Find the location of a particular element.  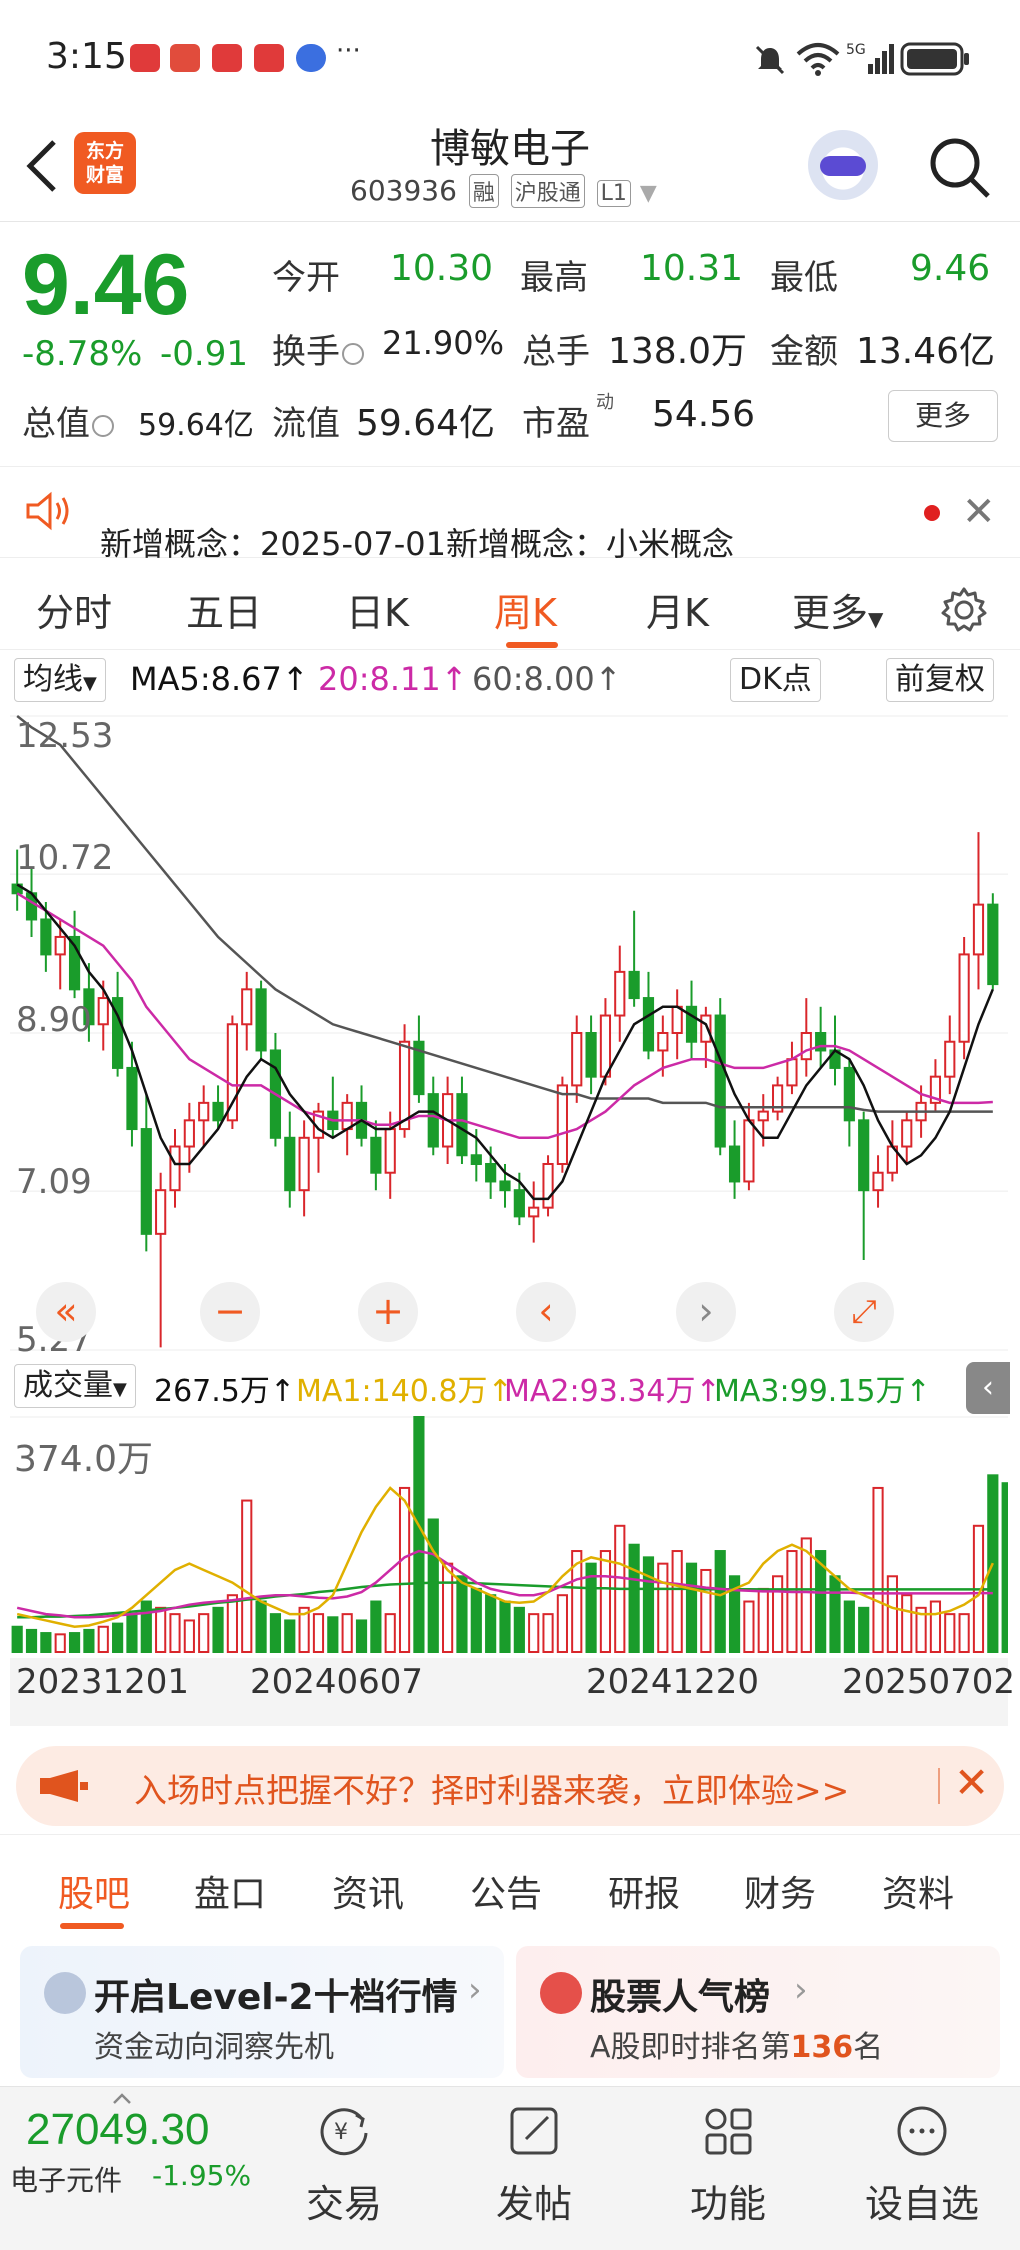

promo-banner: 入场时点把握不好？择时利器来袭，立即体验>> ✕ is located at coordinates (510, 1786).